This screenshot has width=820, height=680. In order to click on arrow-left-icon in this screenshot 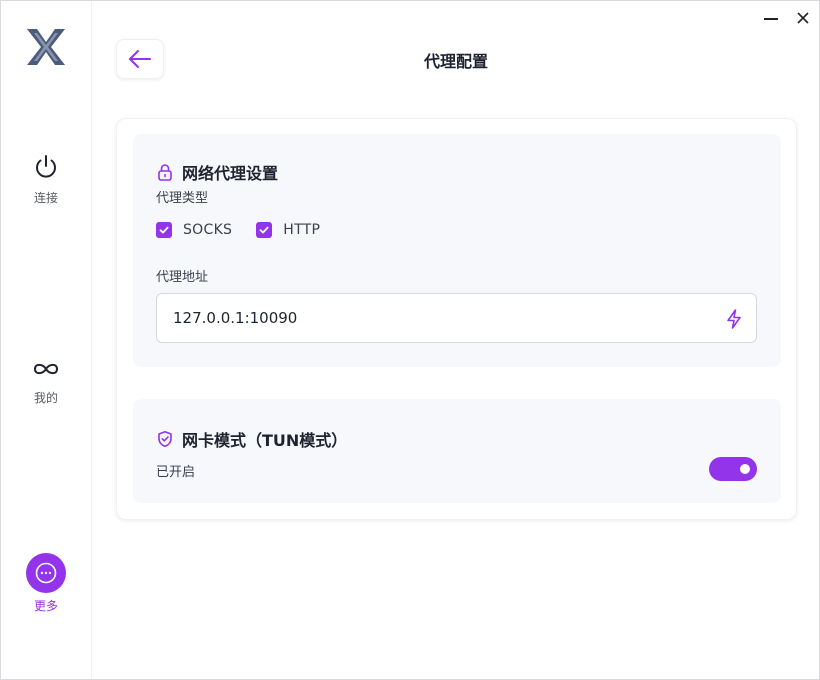, I will do `click(140, 59)`.